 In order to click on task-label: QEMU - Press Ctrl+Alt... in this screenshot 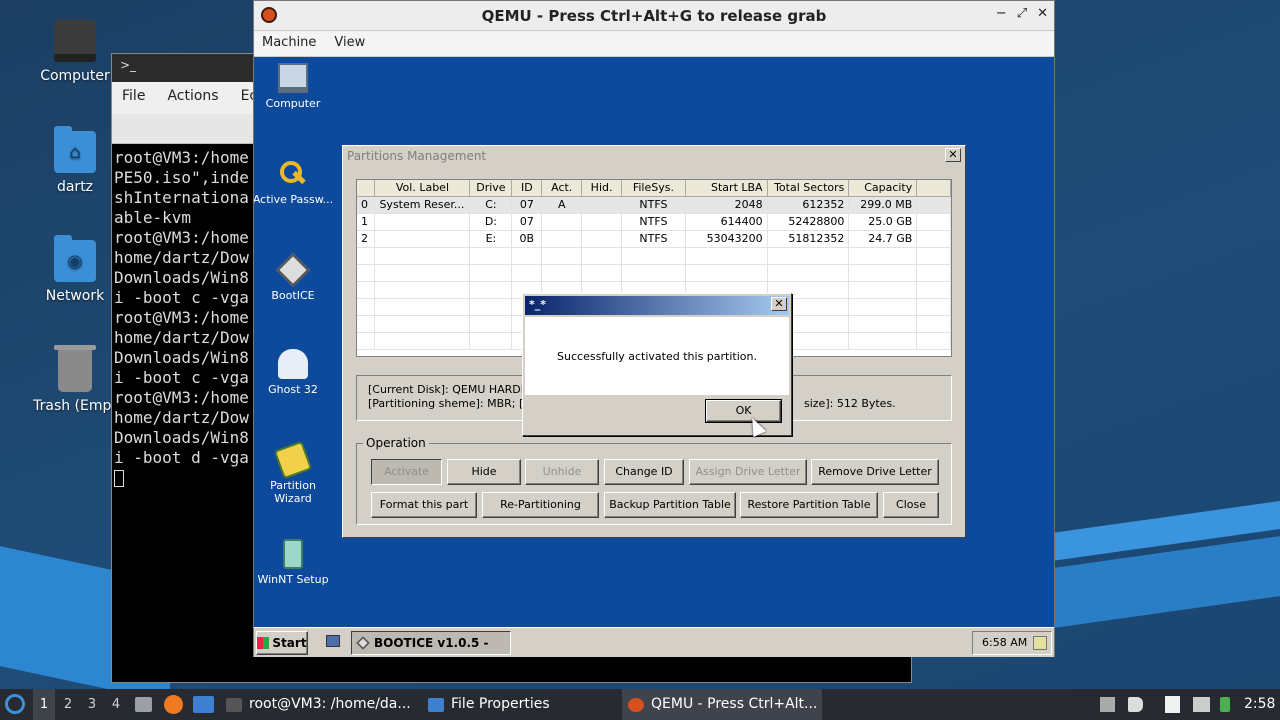, I will do `click(734, 704)`.